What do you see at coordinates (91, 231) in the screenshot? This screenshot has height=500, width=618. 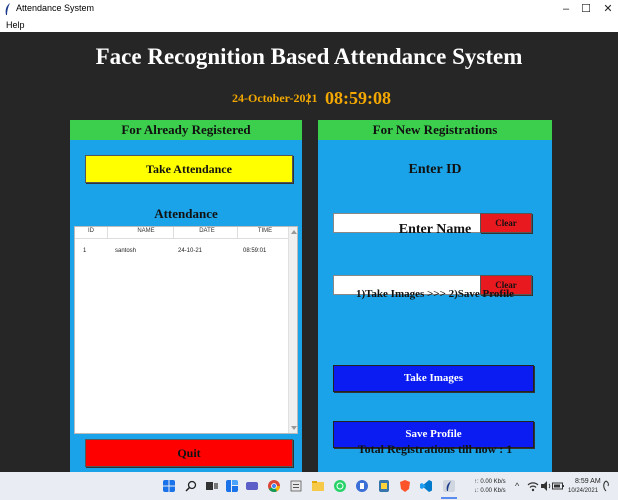 I see `column-header-id: ID` at bounding box center [91, 231].